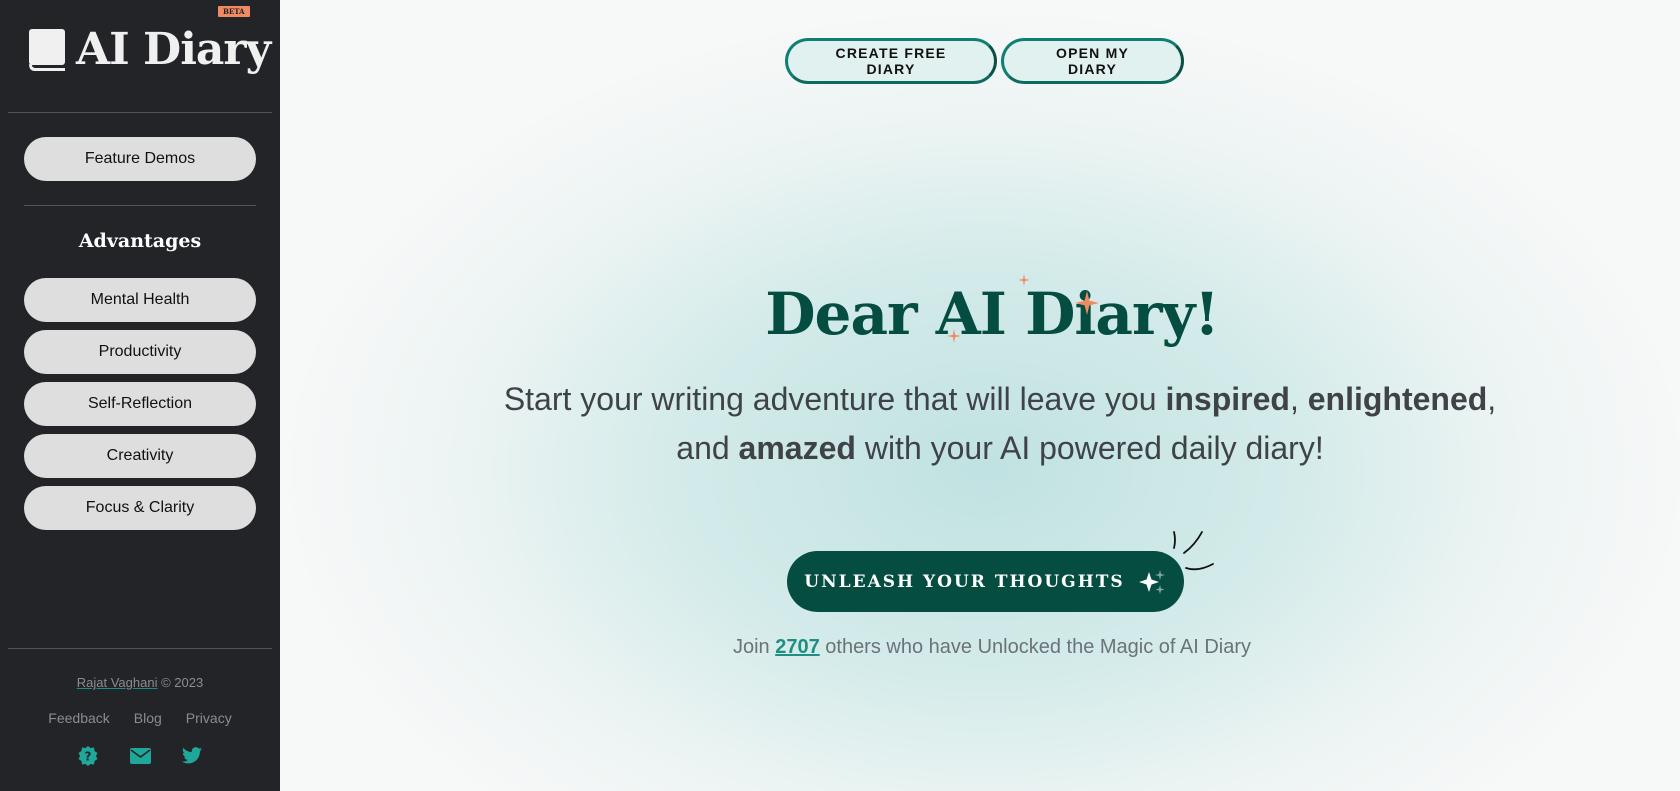 The image size is (1680, 791). I want to click on header-actions: CREATE FREE DIARY OPEN MY DIARY, so click(984, 61).